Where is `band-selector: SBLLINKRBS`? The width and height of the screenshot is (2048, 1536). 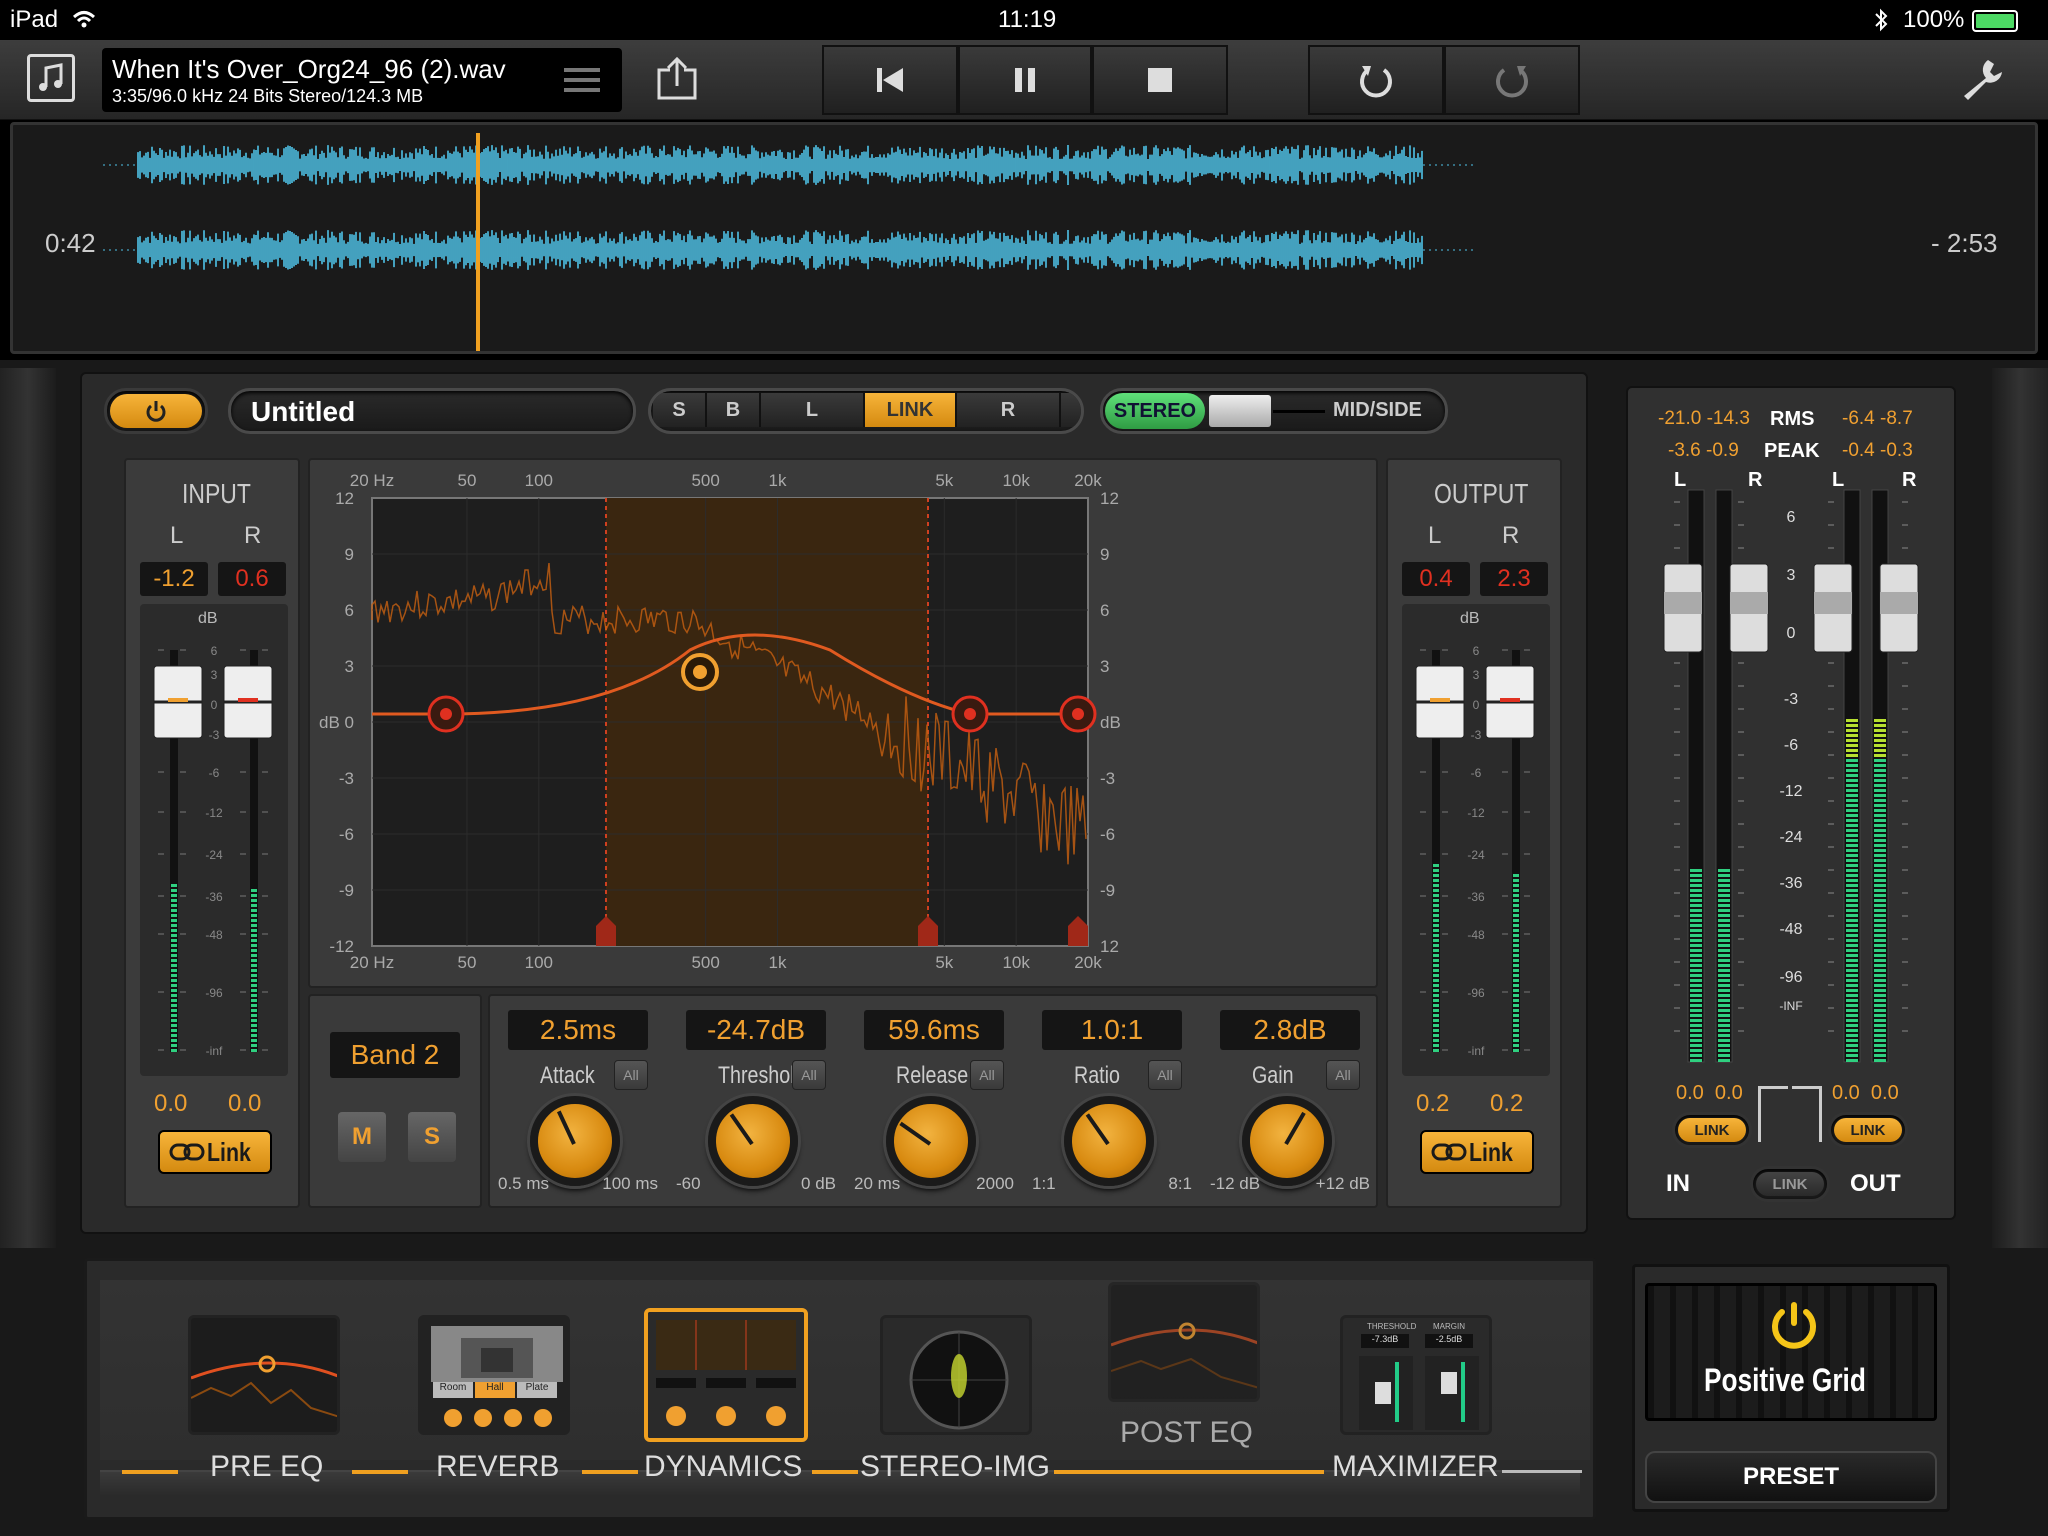
band-selector: SBLLINKRBS is located at coordinates (866, 411).